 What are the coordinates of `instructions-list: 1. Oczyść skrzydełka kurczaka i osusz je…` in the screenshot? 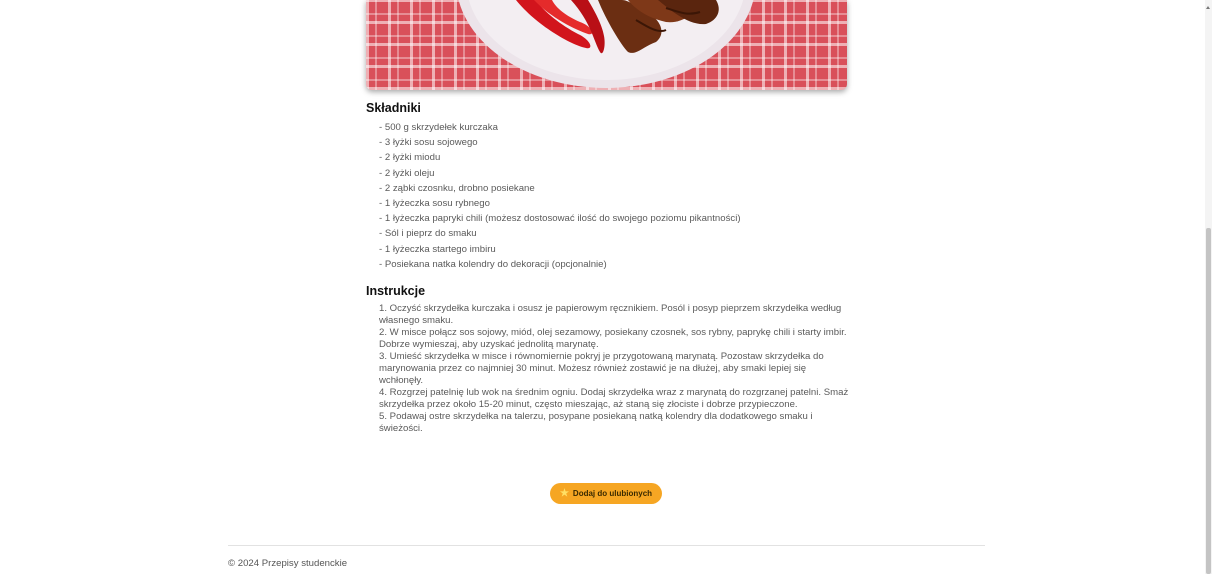 It's located at (614, 369).